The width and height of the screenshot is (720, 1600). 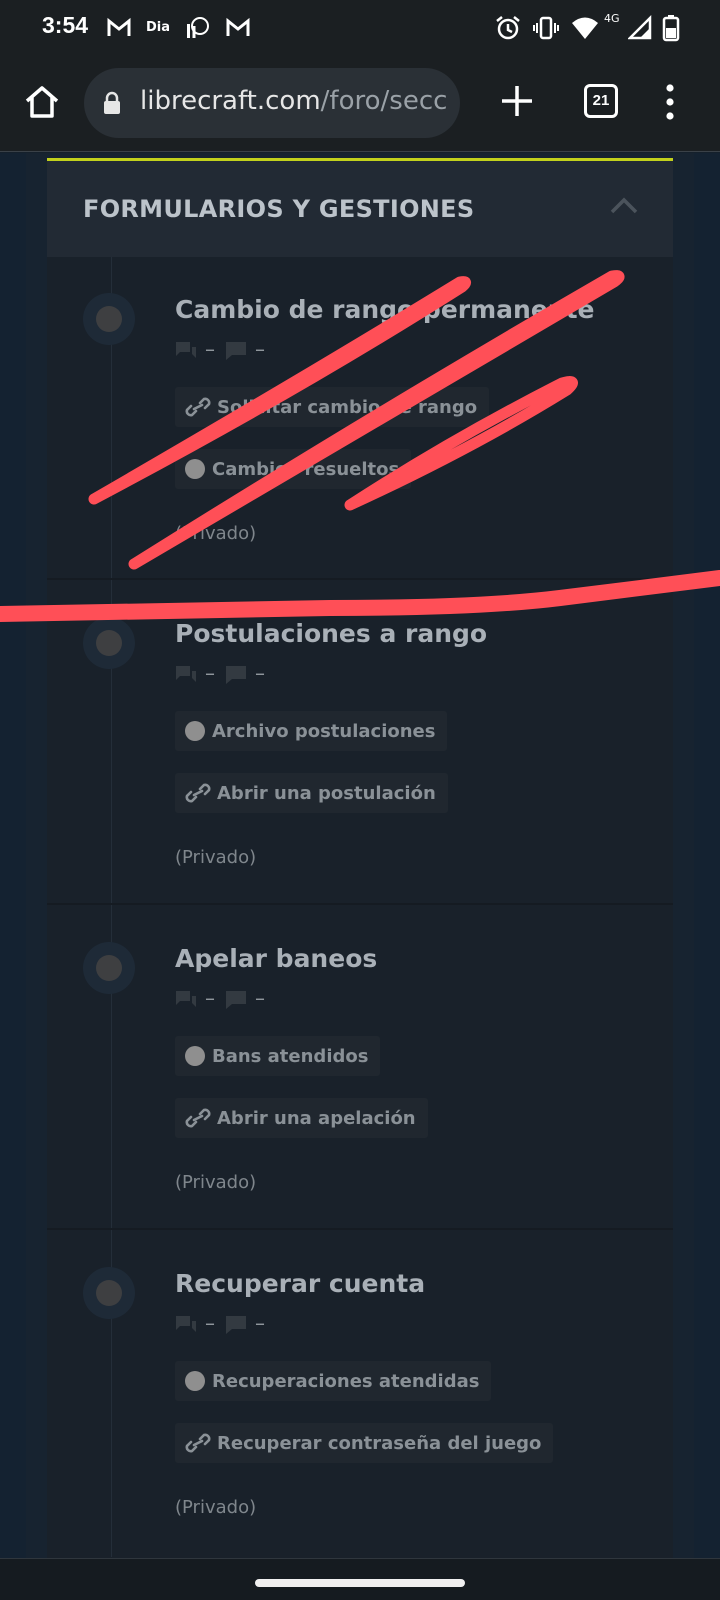 What do you see at coordinates (279, 209) in the screenshot?
I see `section-title: FORMULARIOS Y GESTIONES` at bounding box center [279, 209].